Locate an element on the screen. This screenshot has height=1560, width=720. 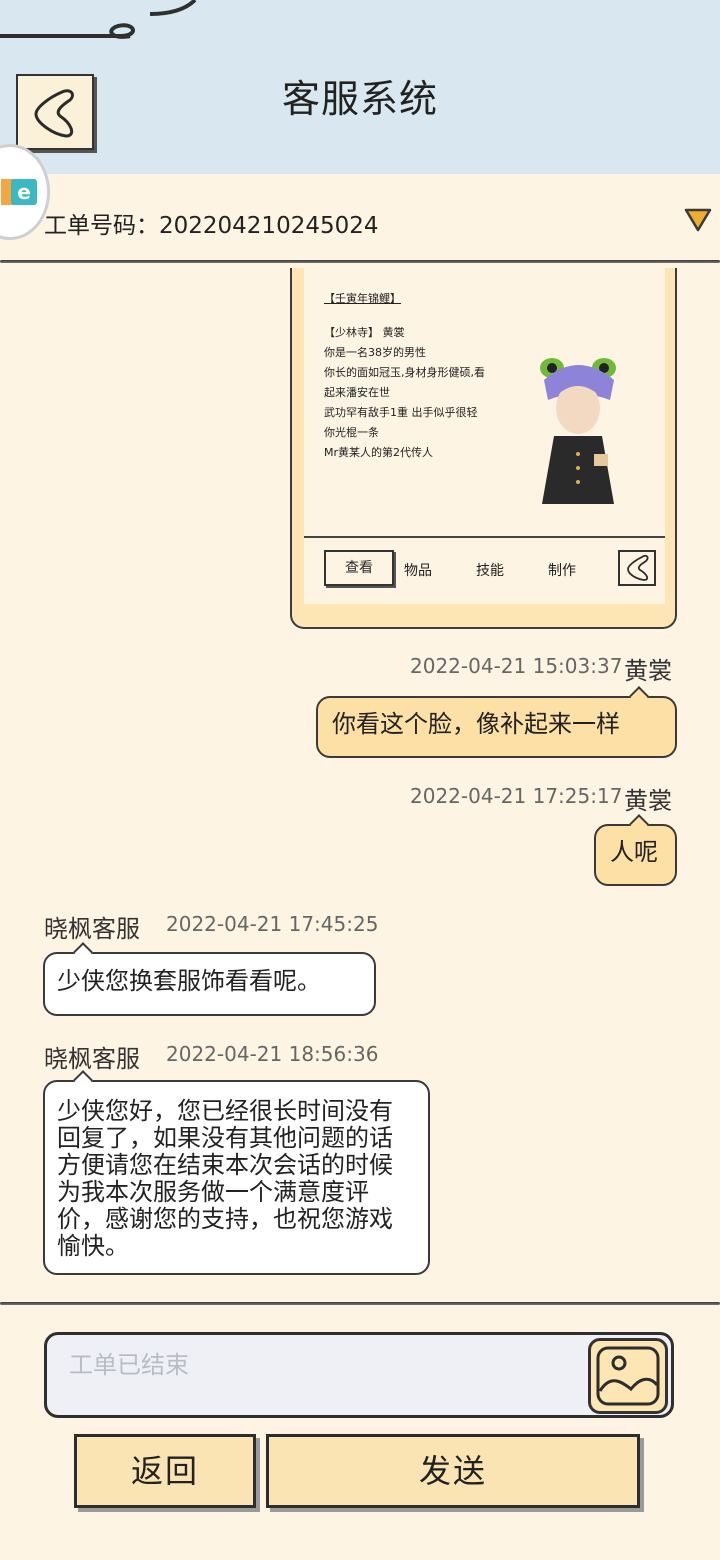
message-time: 2022-04-21 17:25:17 is located at coordinates (516, 796).